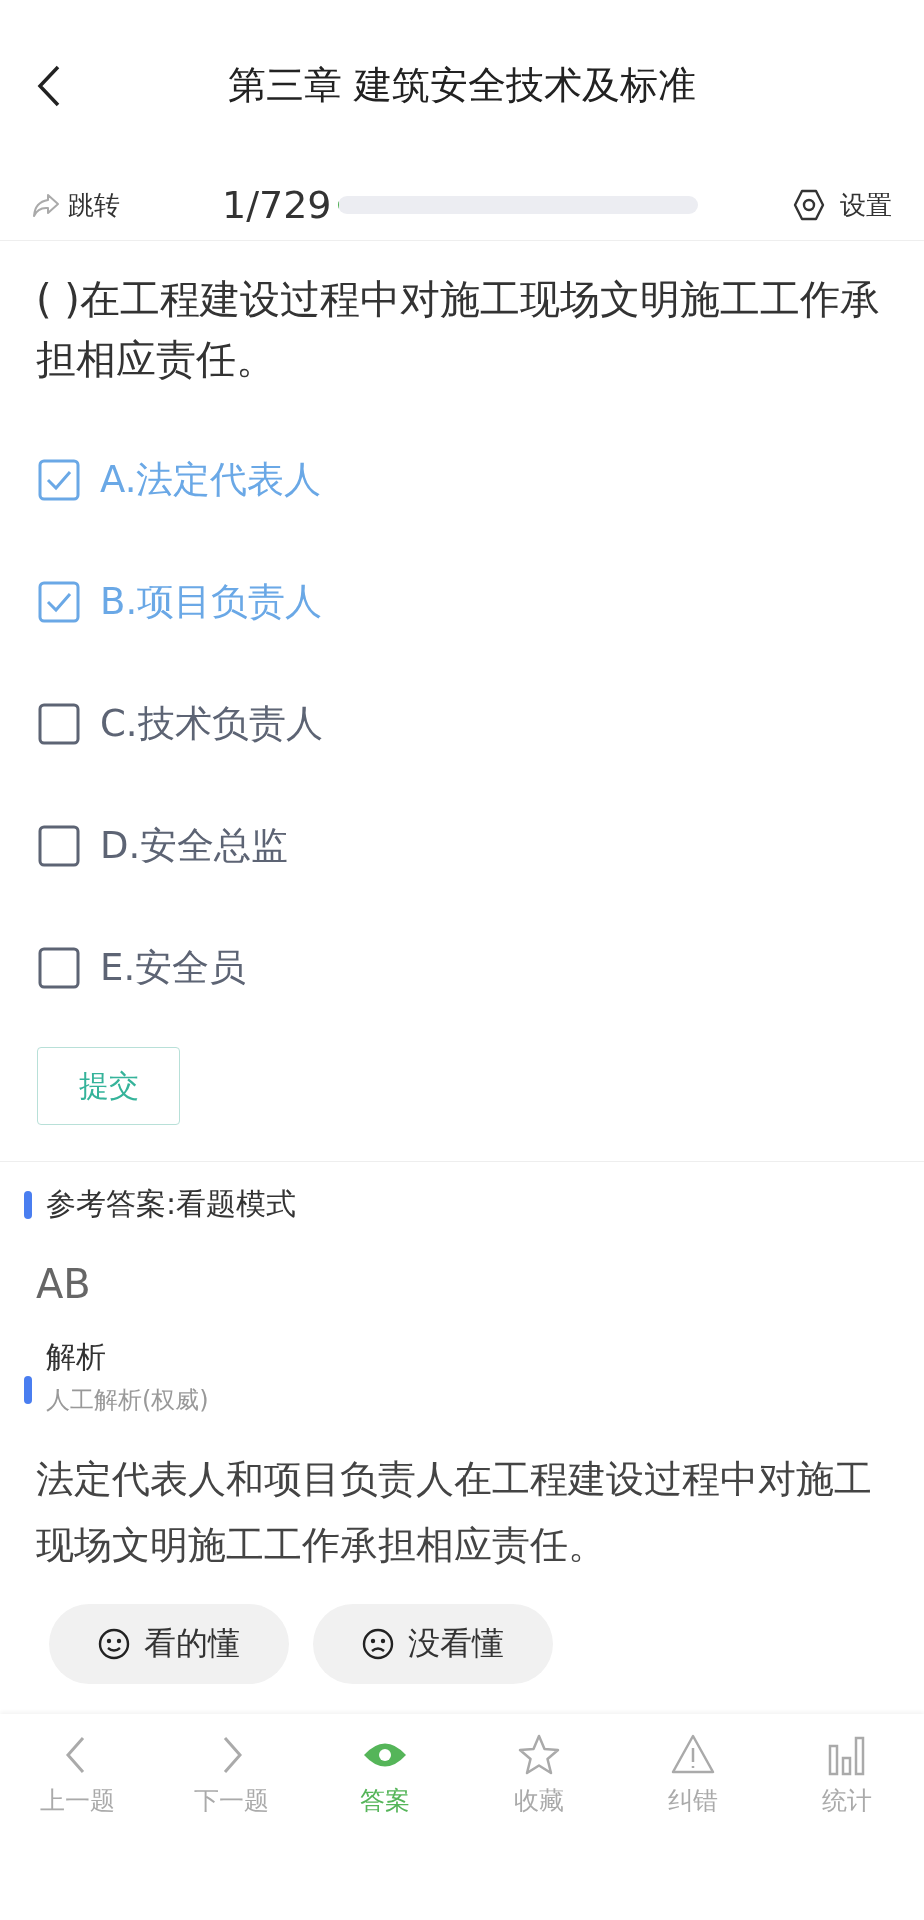 This screenshot has height=1920, width=924. I want to click on section-heading: 参考答案:看题模式, so click(171, 1204).